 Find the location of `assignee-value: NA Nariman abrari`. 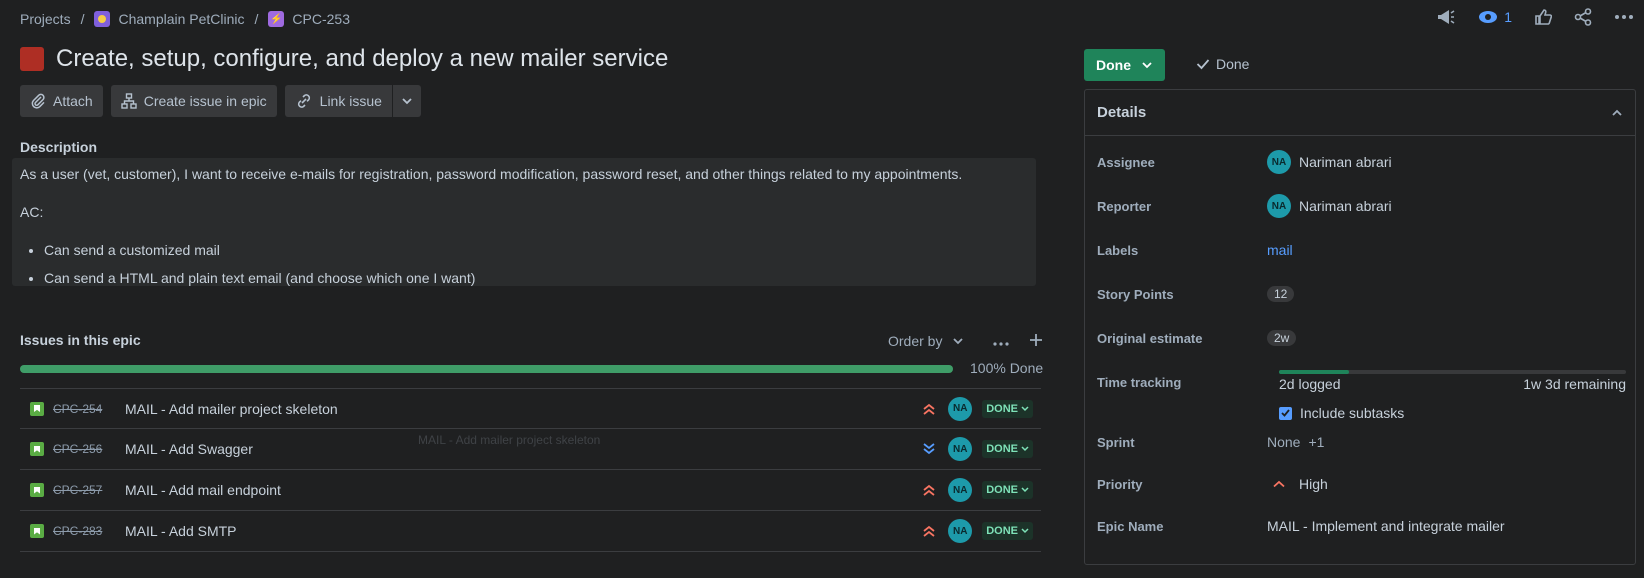

assignee-value: NA Nariman abrari is located at coordinates (1329, 162).